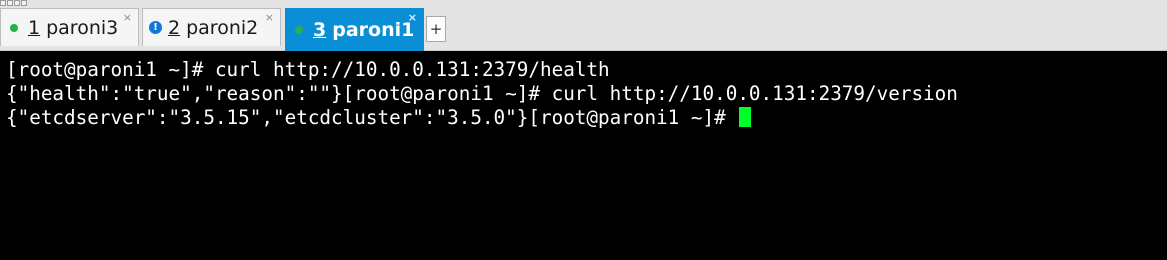 The width and height of the screenshot is (1167, 260). I want to click on tab-label: paroni1, so click(373, 30).